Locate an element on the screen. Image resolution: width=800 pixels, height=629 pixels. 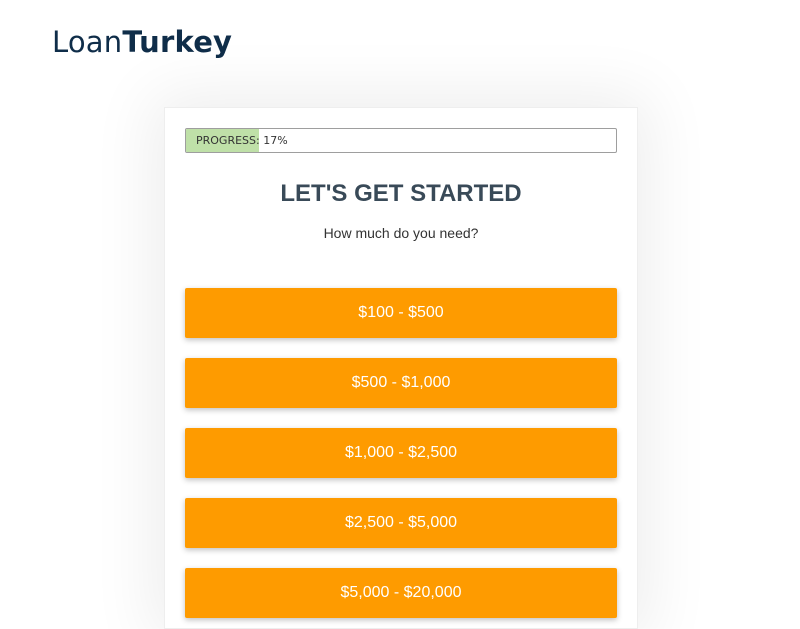
amount-option-100-500: $100 - $500 is located at coordinates (401, 313).